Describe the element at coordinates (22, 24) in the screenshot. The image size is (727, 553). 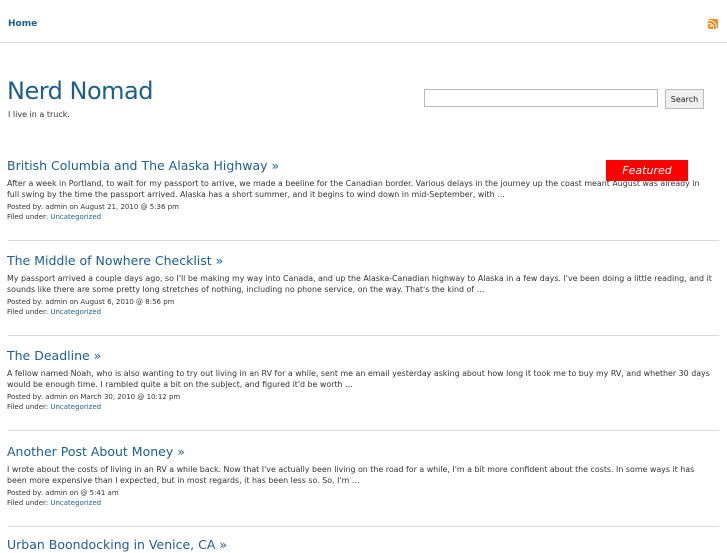
I see `nav-home-link: Home` at that location.